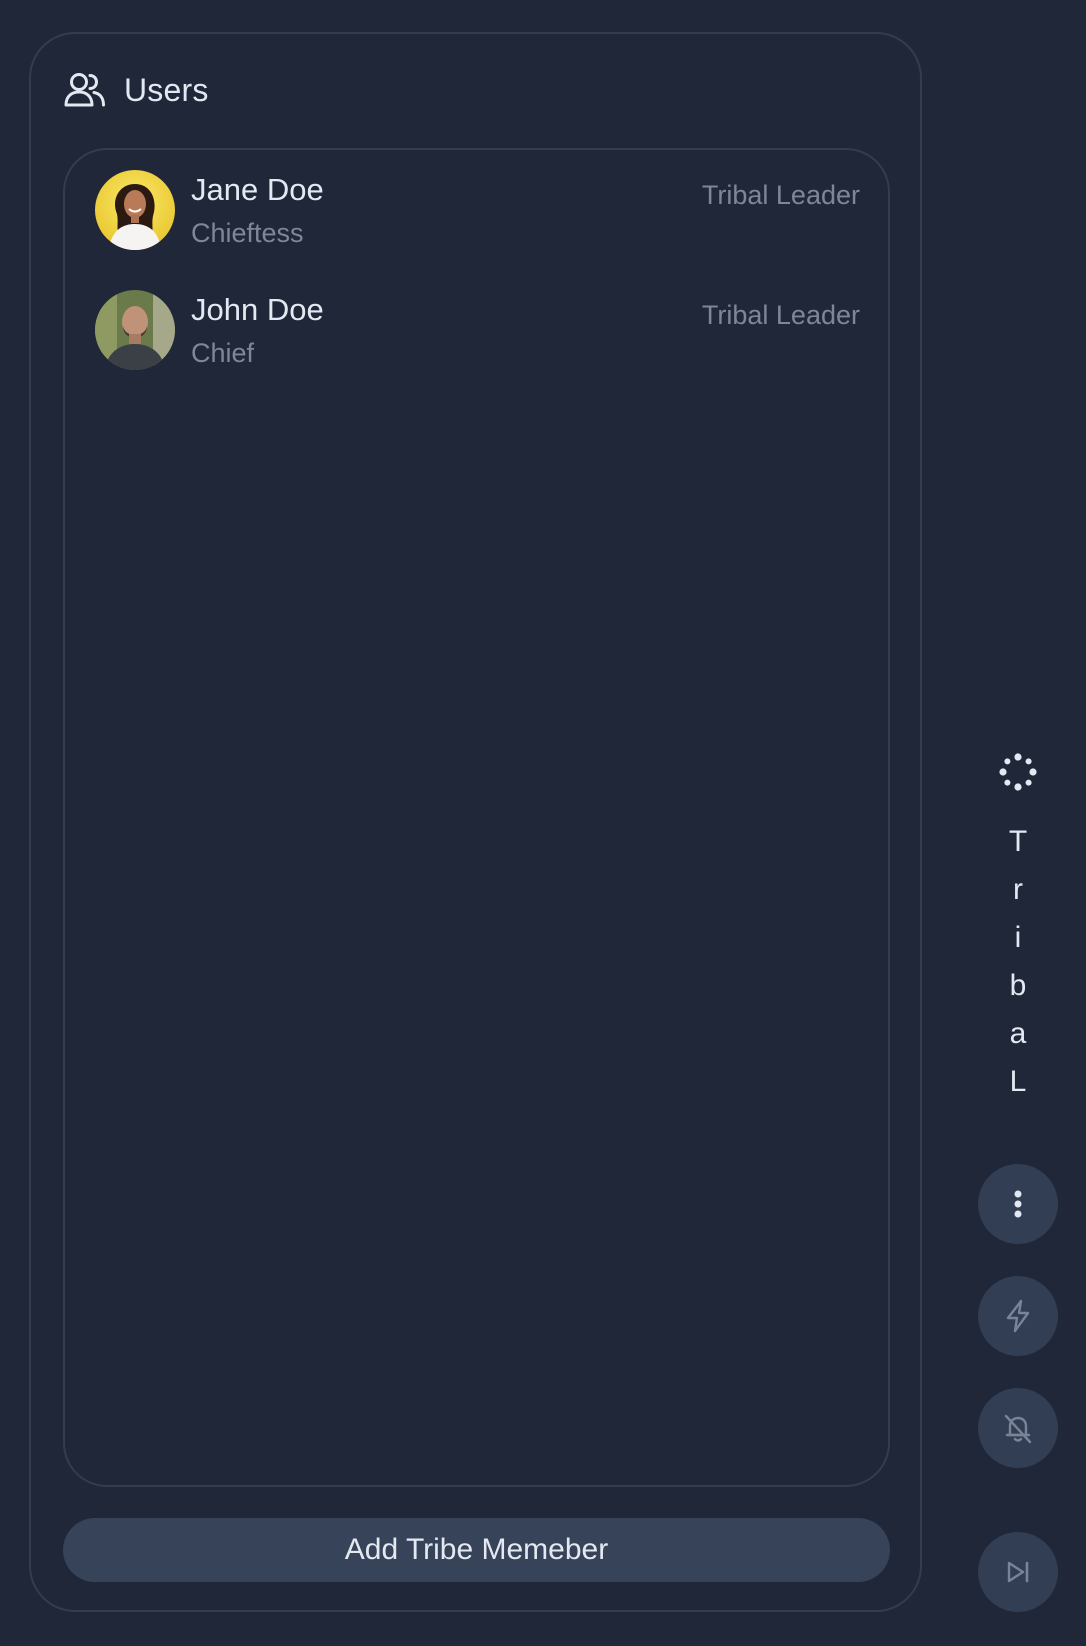 The width and height of the screenshot is (1086, 1646). I want to click on add-tribe-member-button: Add Tribe Memeber, so click(476, 1550).